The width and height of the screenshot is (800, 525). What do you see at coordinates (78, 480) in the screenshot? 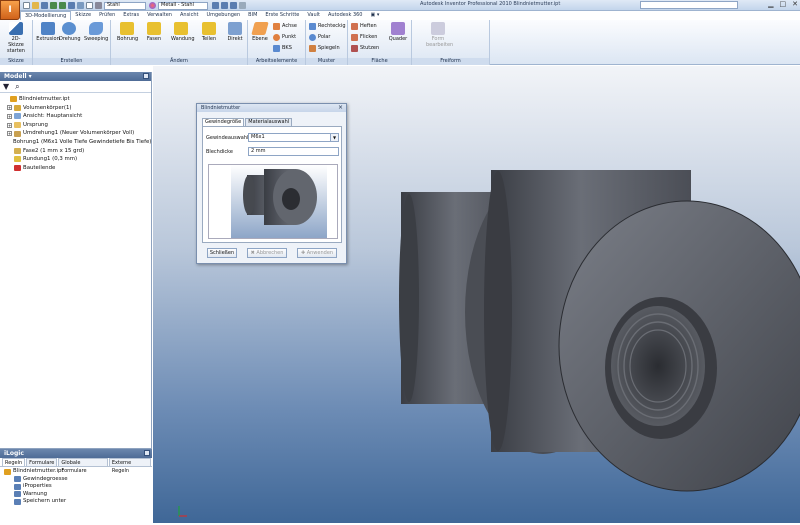
I see `rule-item: Gewindegroesse` at bounding box center [78, 480].